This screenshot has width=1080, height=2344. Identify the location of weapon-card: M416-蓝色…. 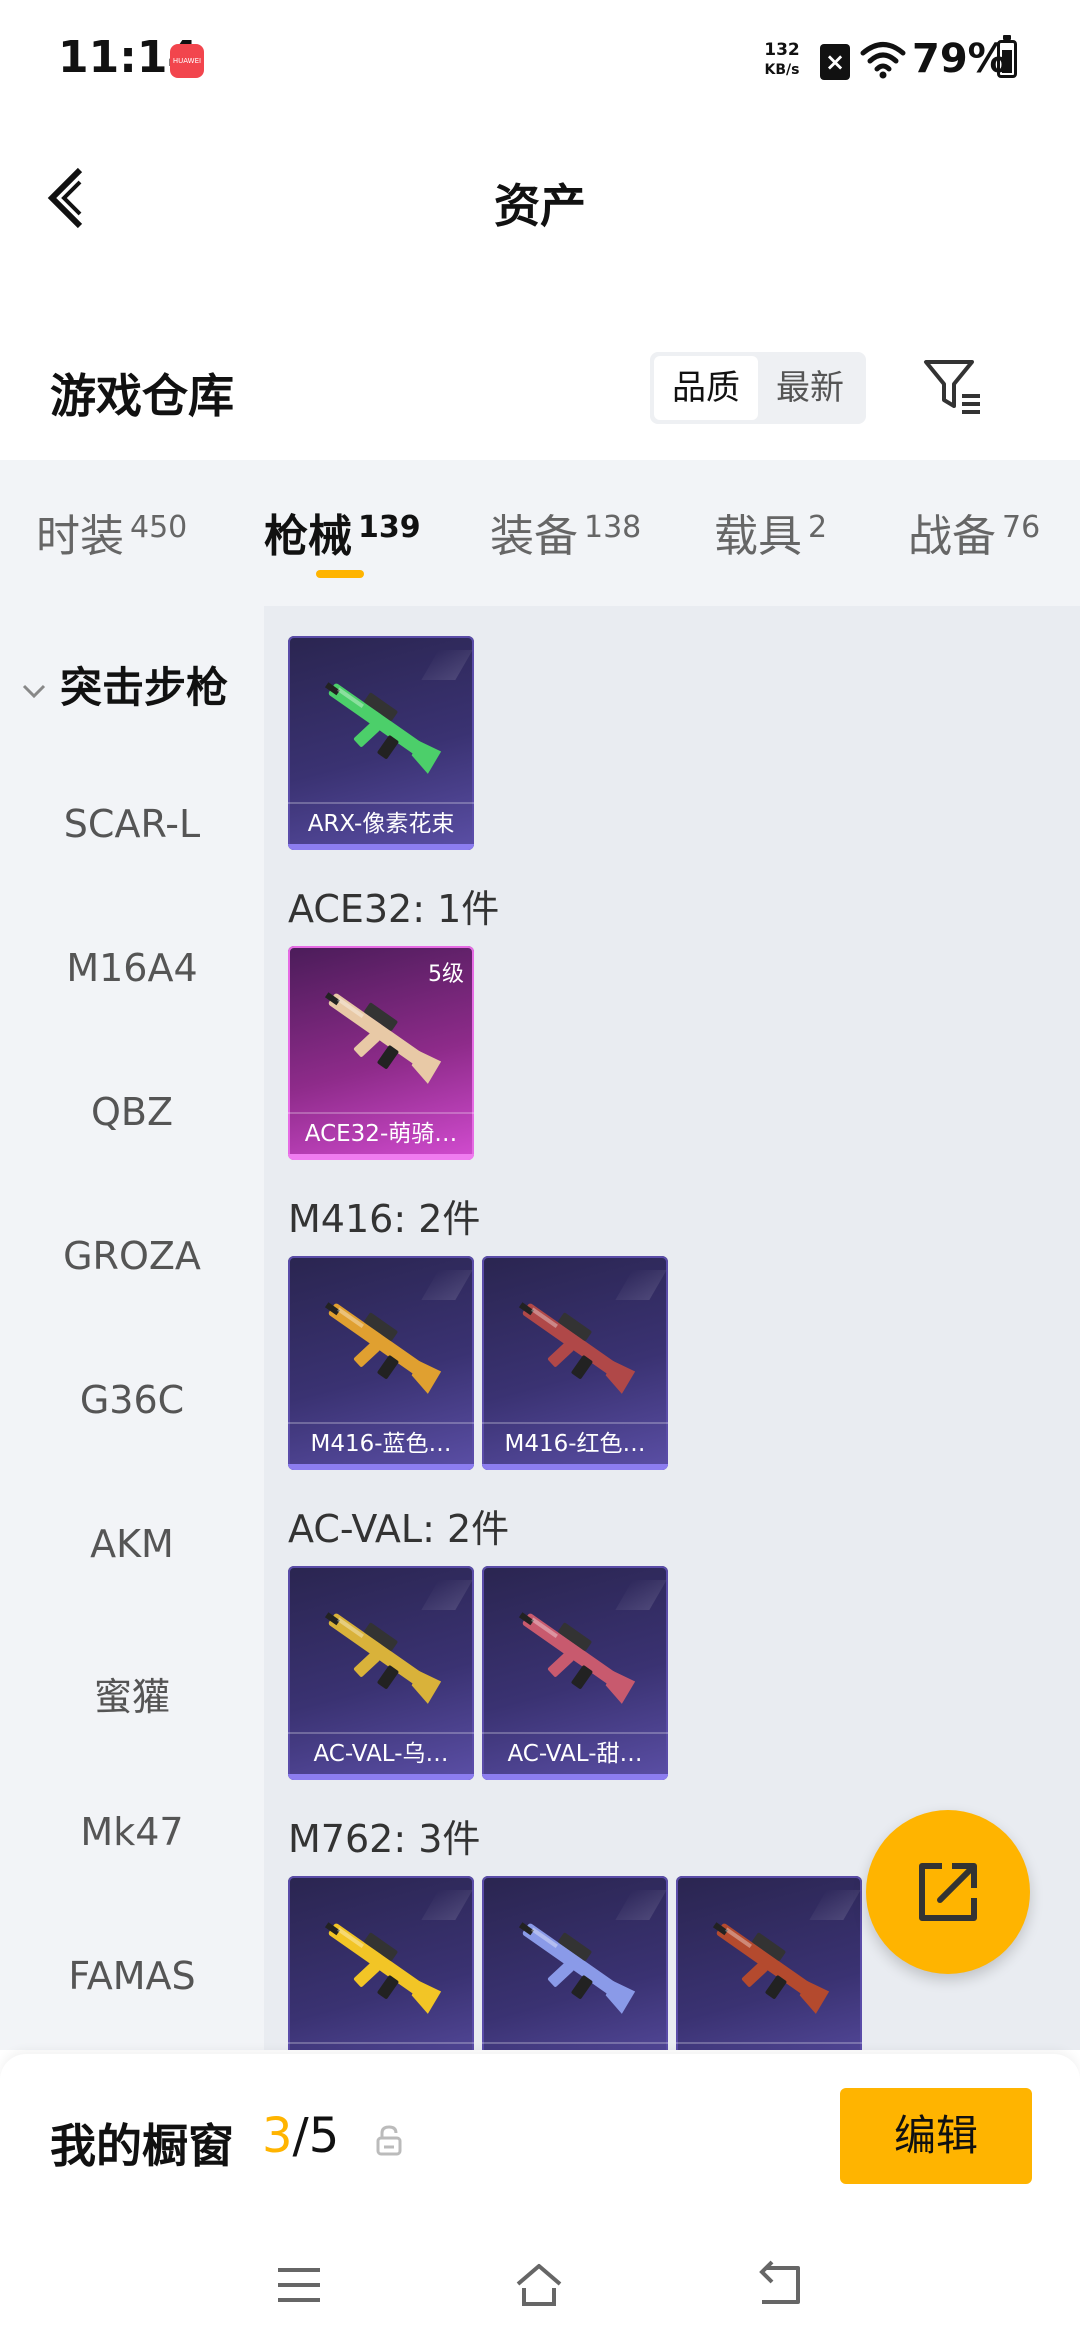
(381, 1363).